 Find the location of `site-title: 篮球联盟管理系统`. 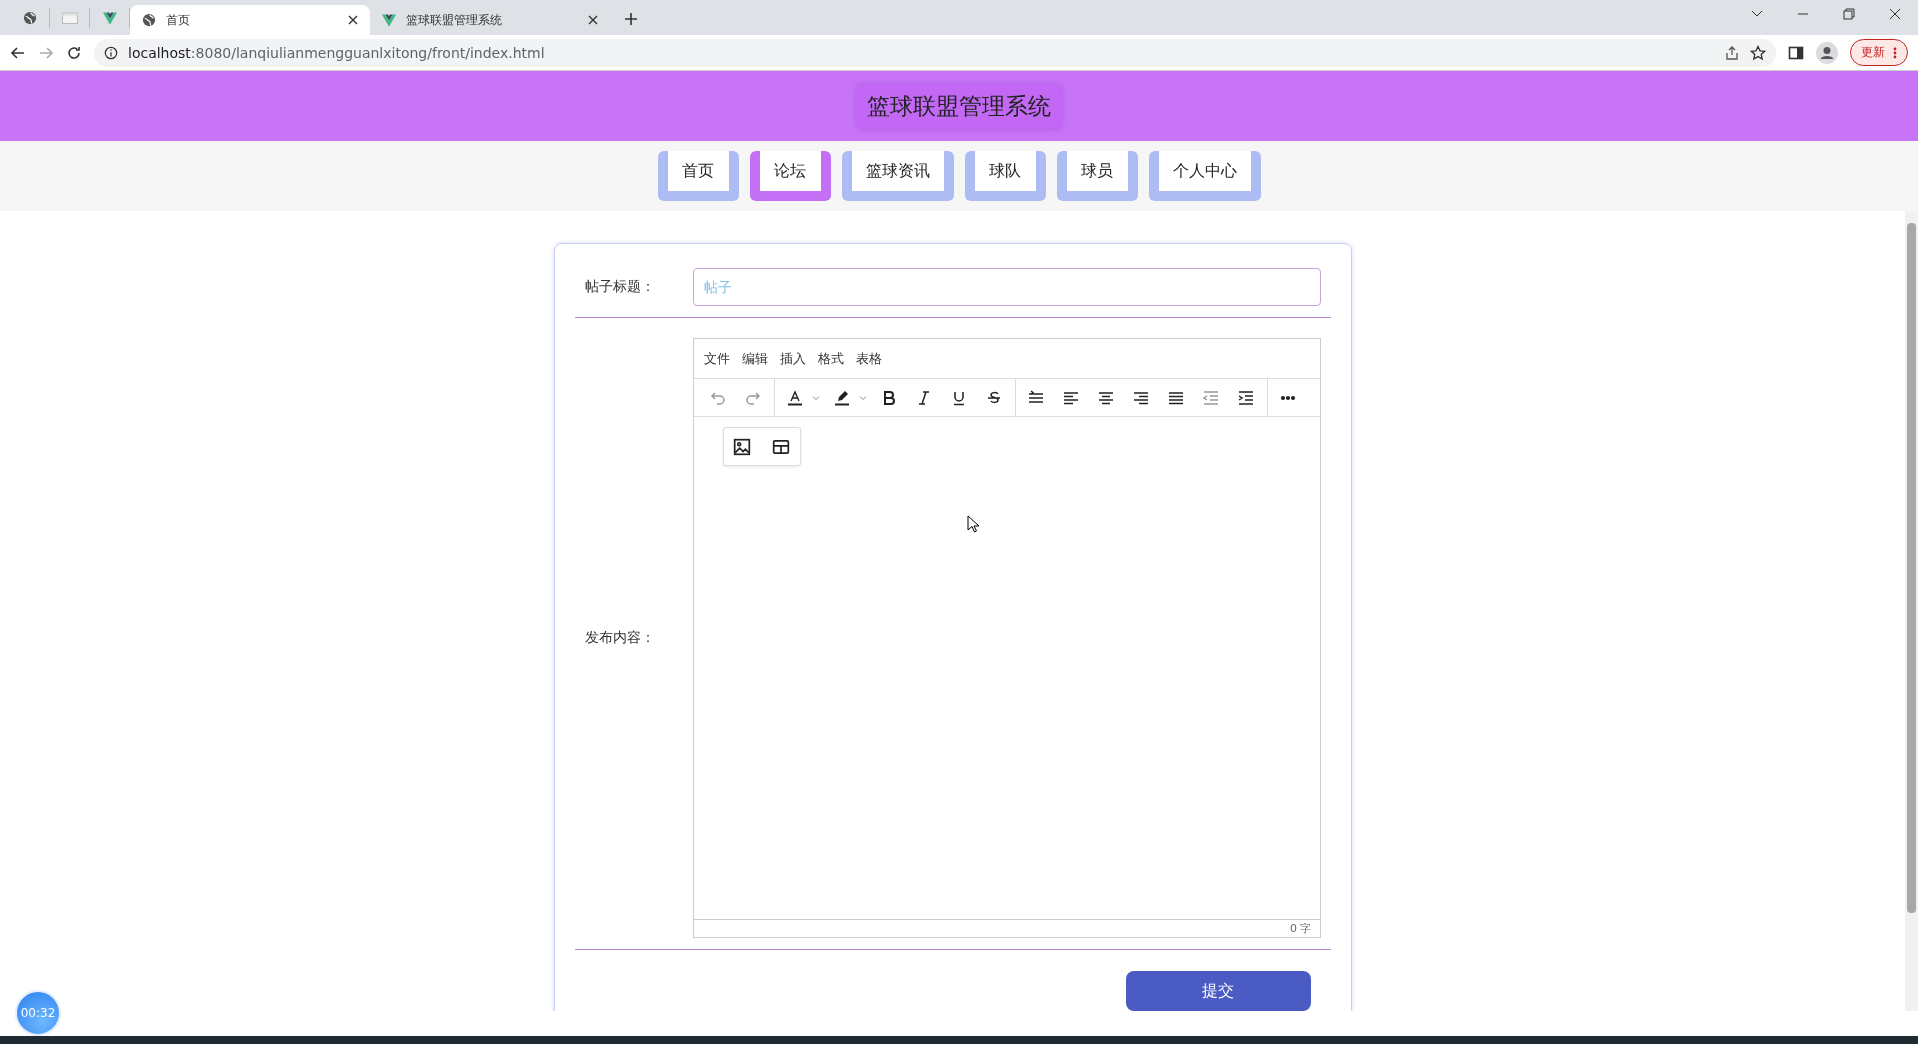

site-title: 篮球联盟管理系统 is located at coordinates (959, 106).